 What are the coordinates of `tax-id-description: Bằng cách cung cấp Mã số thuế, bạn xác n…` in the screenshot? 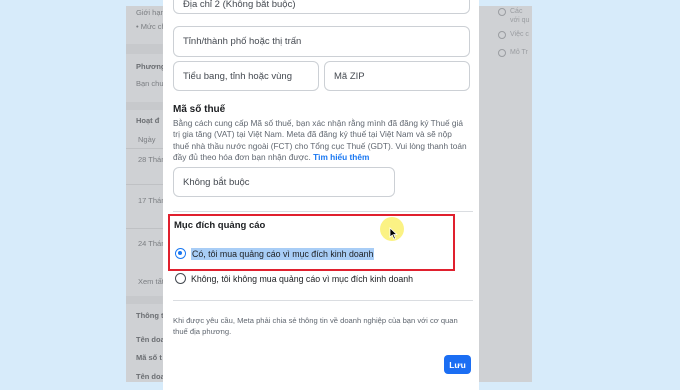 It's located at (321, 141).